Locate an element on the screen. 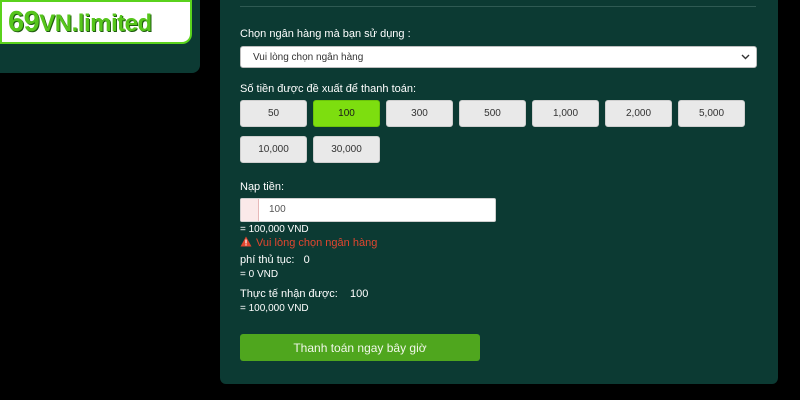 Image resolution: width=800 pixels, height=400 pixels. chevron-down-icon is located at coordinates (745, 56).